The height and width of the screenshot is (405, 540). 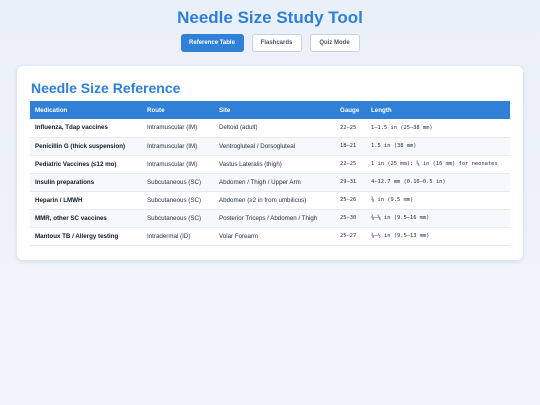 I want to click on site-cell: Vastus Lateralis (thigh), so click(x=274, y=164).